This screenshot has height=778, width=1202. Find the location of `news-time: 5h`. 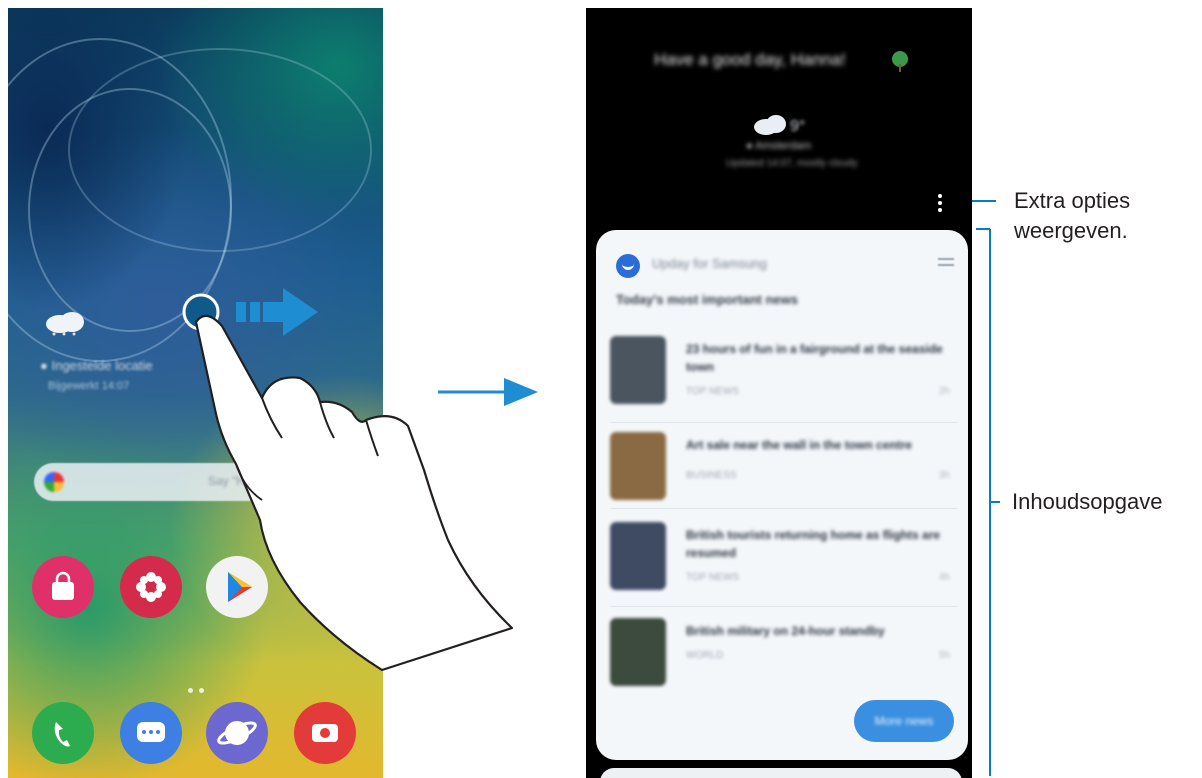

news-time: 5h is located at coordinates (944, 655).